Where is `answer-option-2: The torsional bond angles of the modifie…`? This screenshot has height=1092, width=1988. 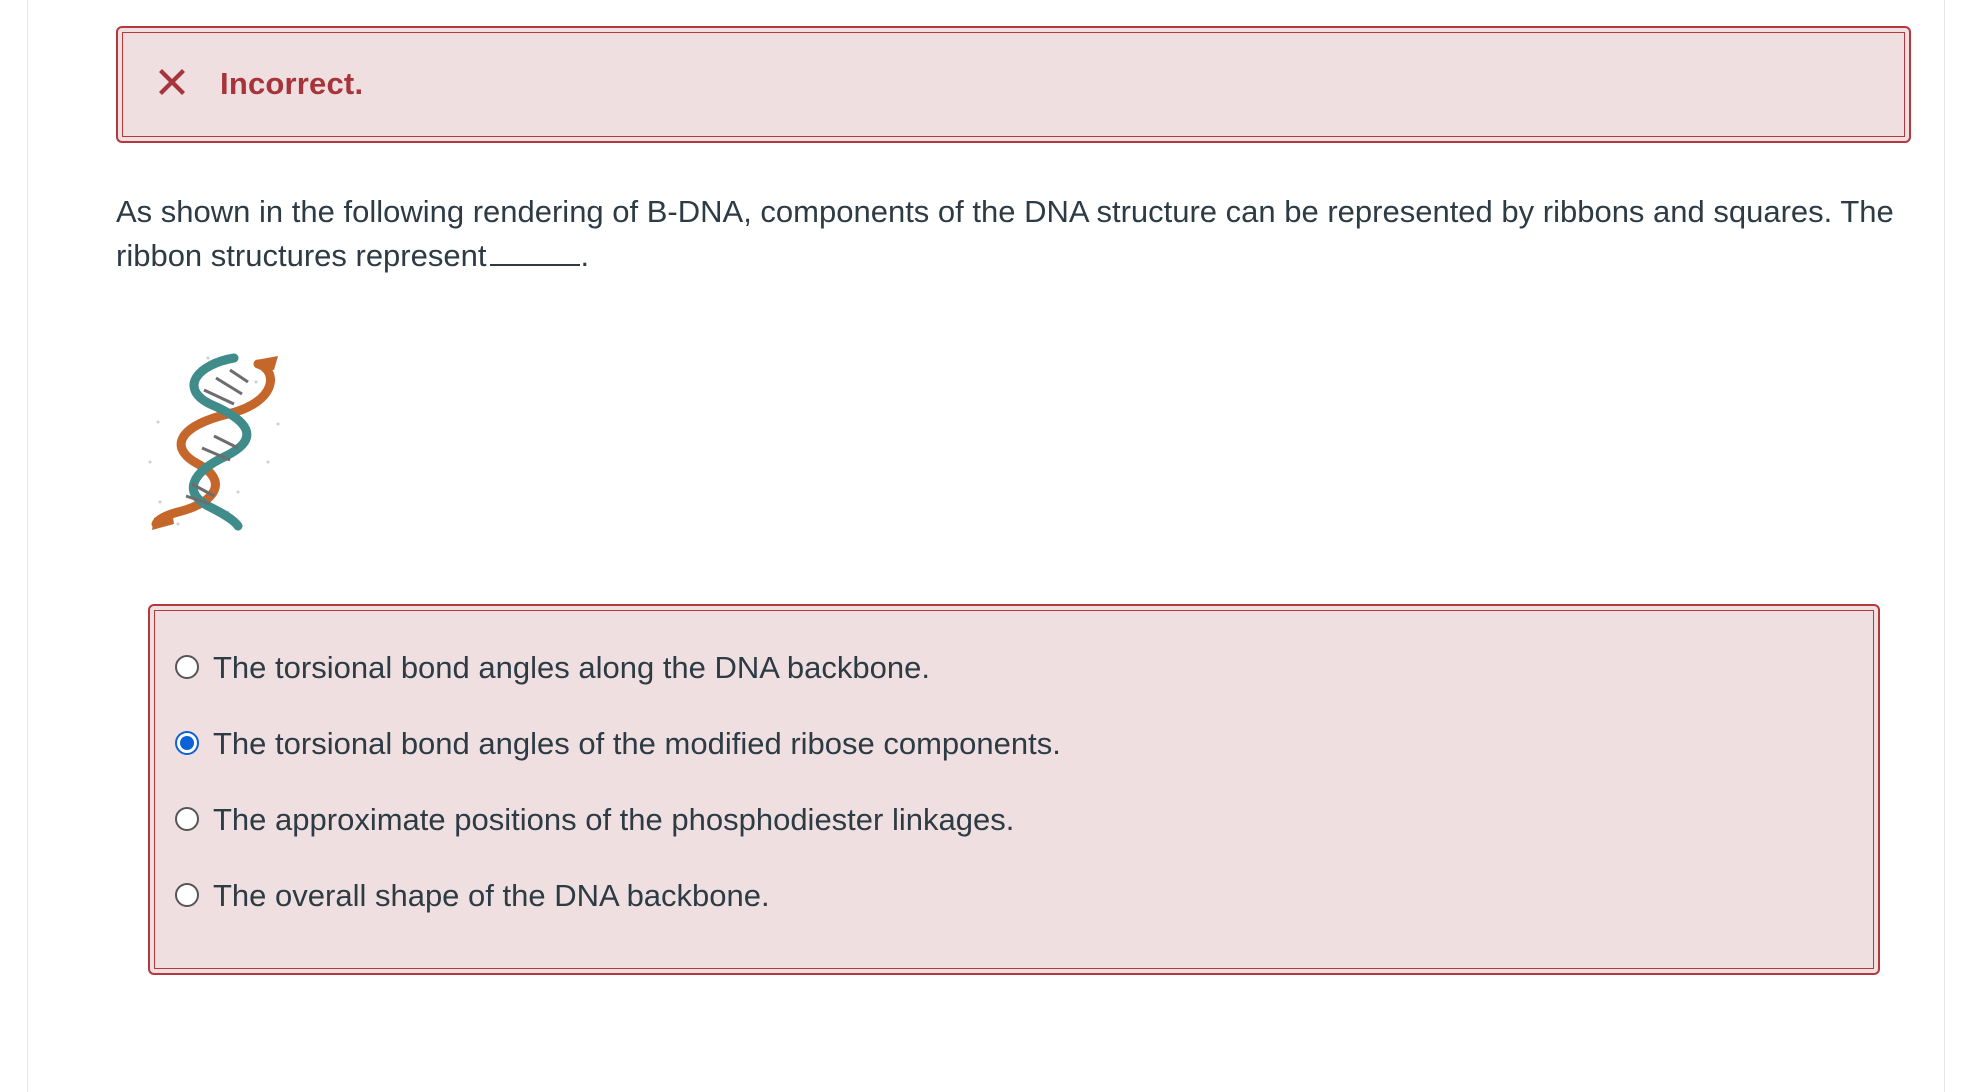 answer-option-2: The torsional bond angles of the modifie… is located at coordinates (618, 743).